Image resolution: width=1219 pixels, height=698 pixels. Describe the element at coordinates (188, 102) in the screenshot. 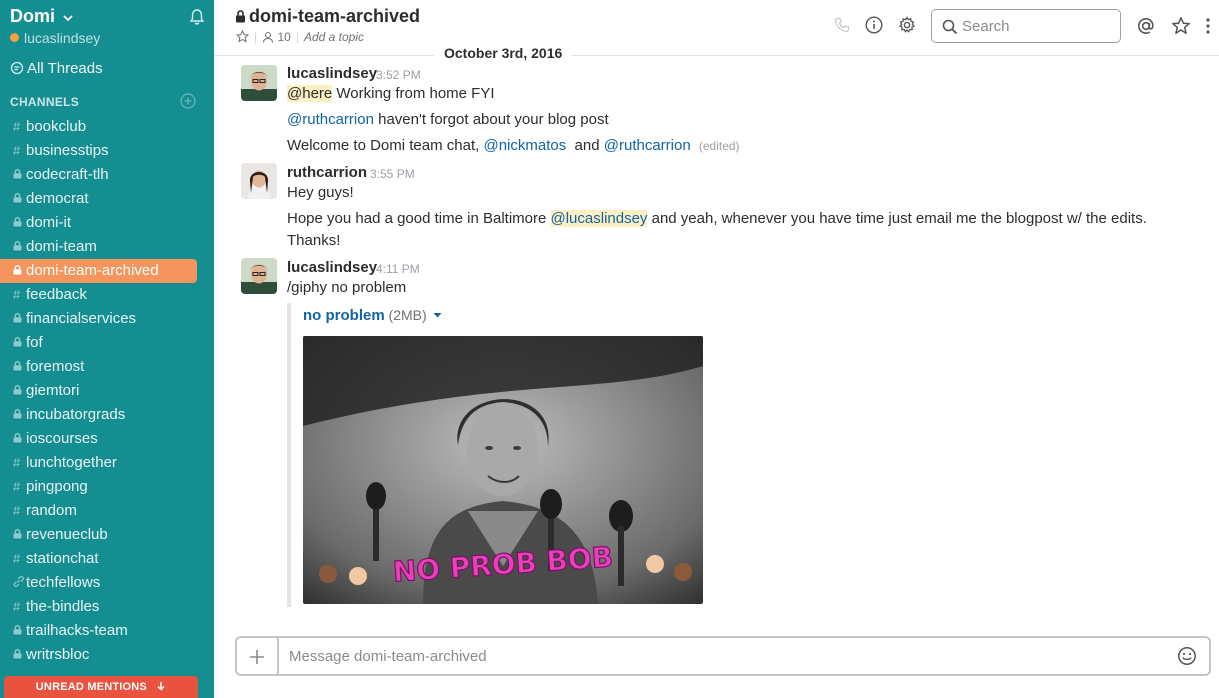

I see `add-channel-icon` at that location.